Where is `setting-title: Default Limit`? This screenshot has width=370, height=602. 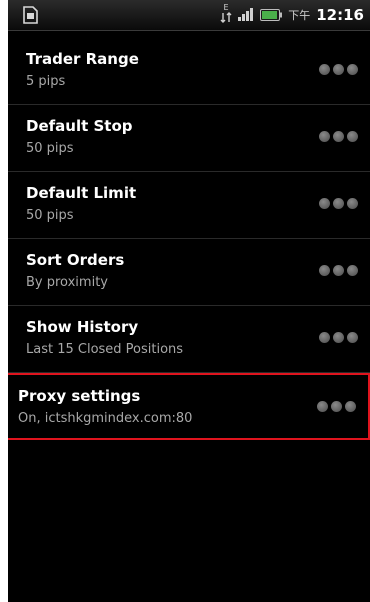 setting-title: Default Limit is located at coordinates (81, 193).